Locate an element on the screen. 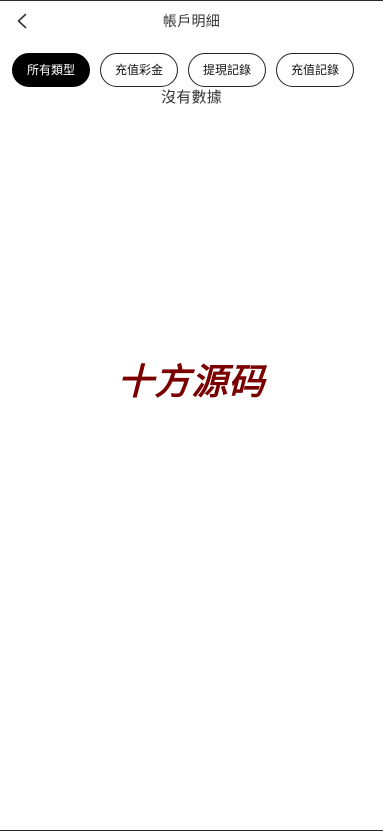 The height and width of the screenshot is (831, 383). page-title: 帳戶明細 is located at coordinates (191, 22).